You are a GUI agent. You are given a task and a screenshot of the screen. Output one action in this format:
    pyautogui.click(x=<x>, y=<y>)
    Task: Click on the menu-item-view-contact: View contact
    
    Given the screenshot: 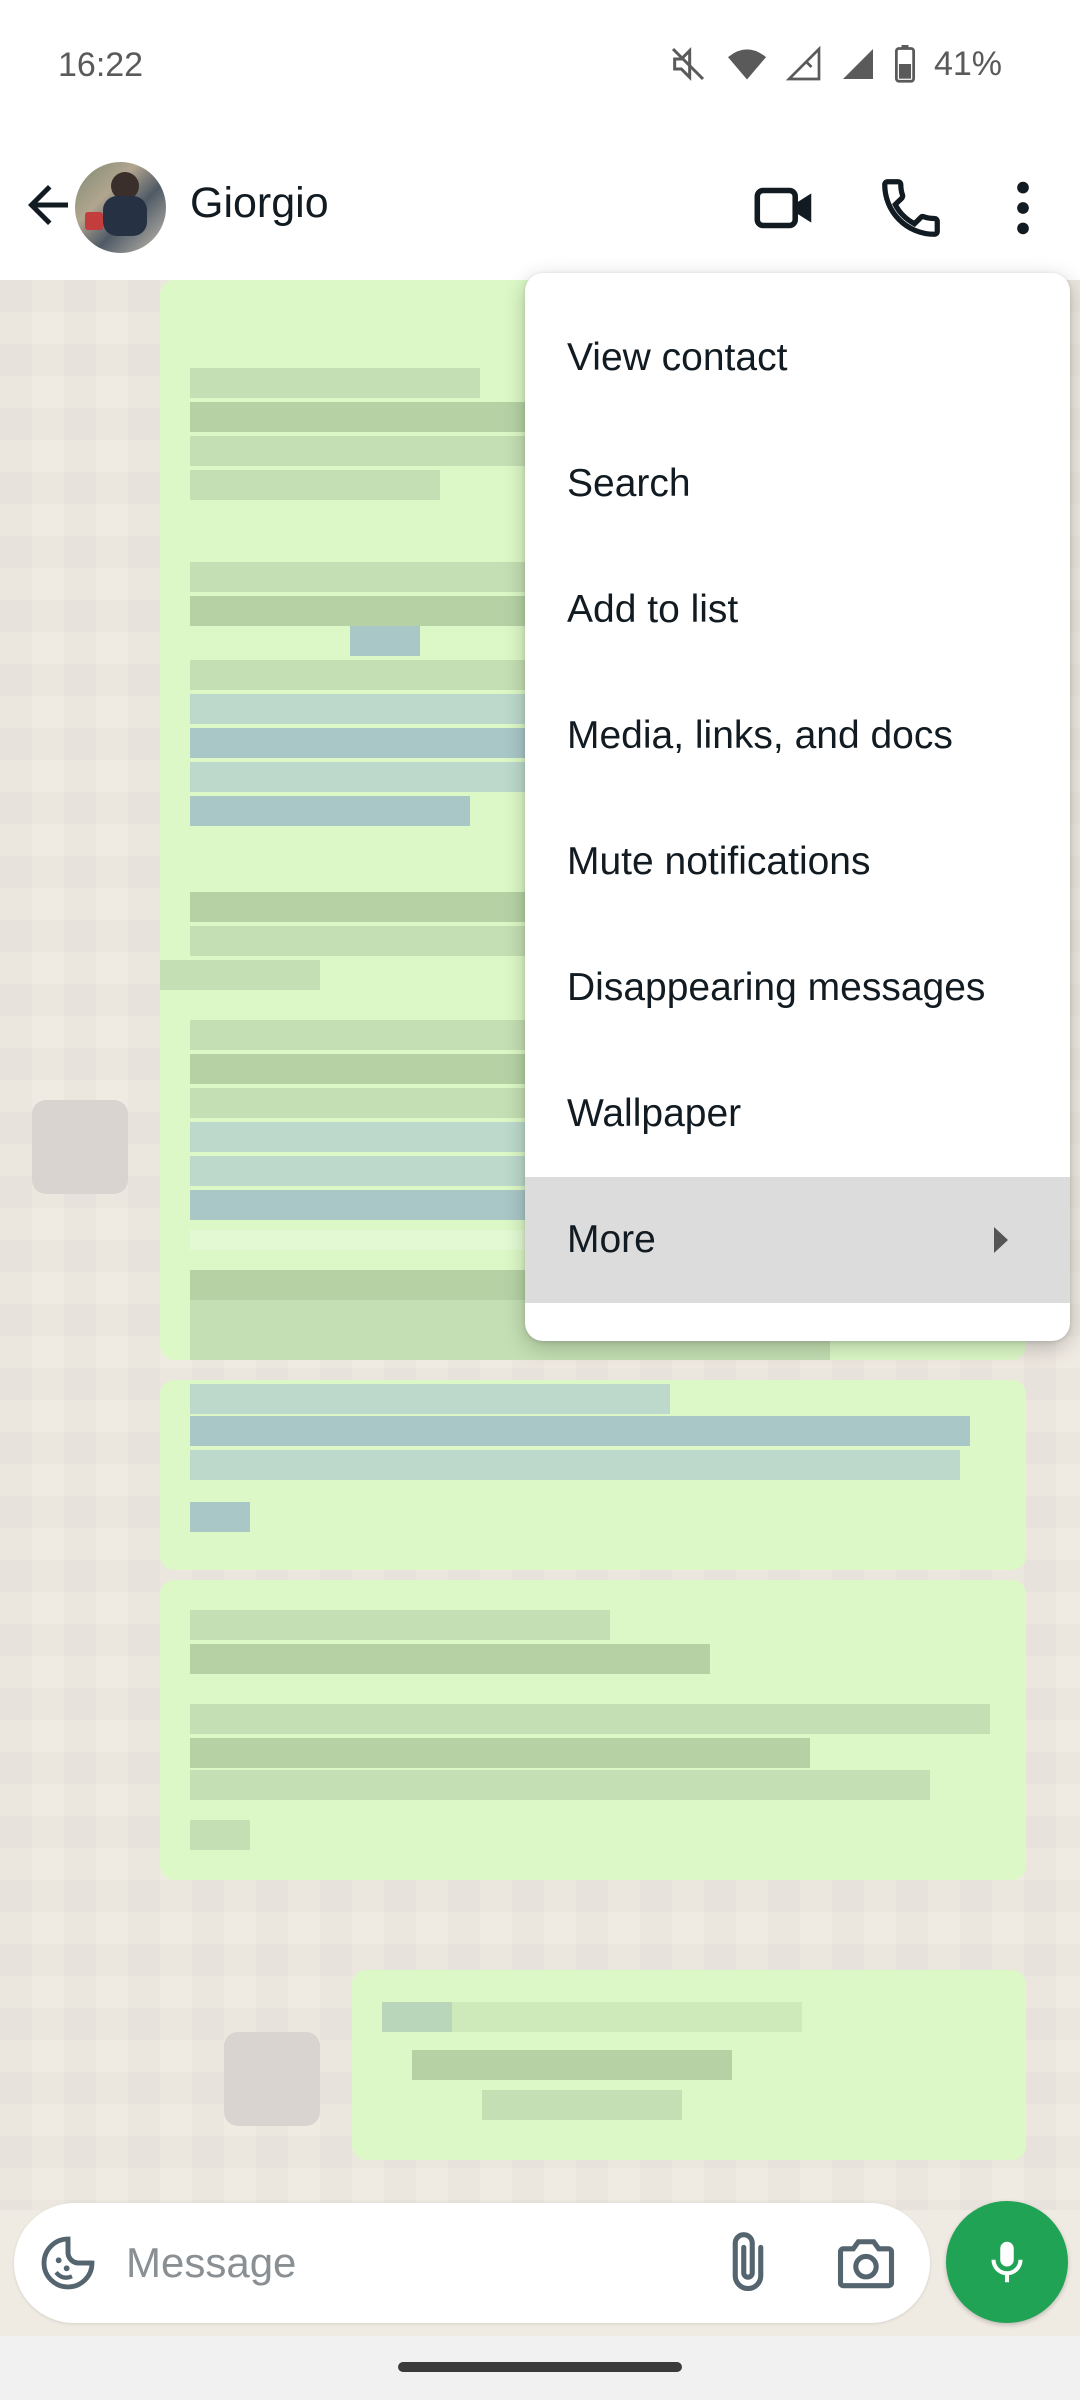 What is the action you would take?
    pyautogui.click(x=797, y=358)
    